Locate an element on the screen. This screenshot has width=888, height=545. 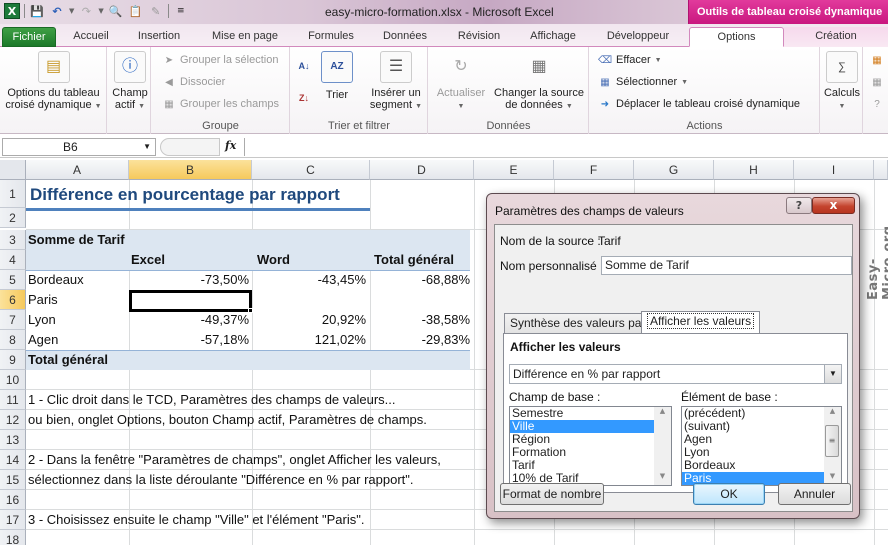
scroll-down-icon: ▼ is located at coordinates (662, 478).